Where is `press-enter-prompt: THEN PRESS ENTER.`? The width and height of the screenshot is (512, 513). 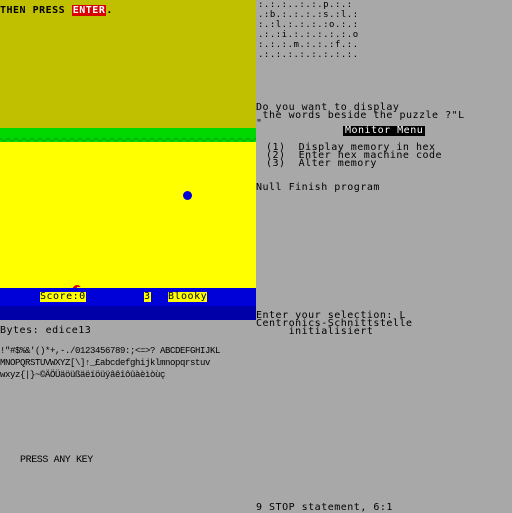 press-enter-prompt: THEN PRESS ENTER. is located at coordinates (56, 10).